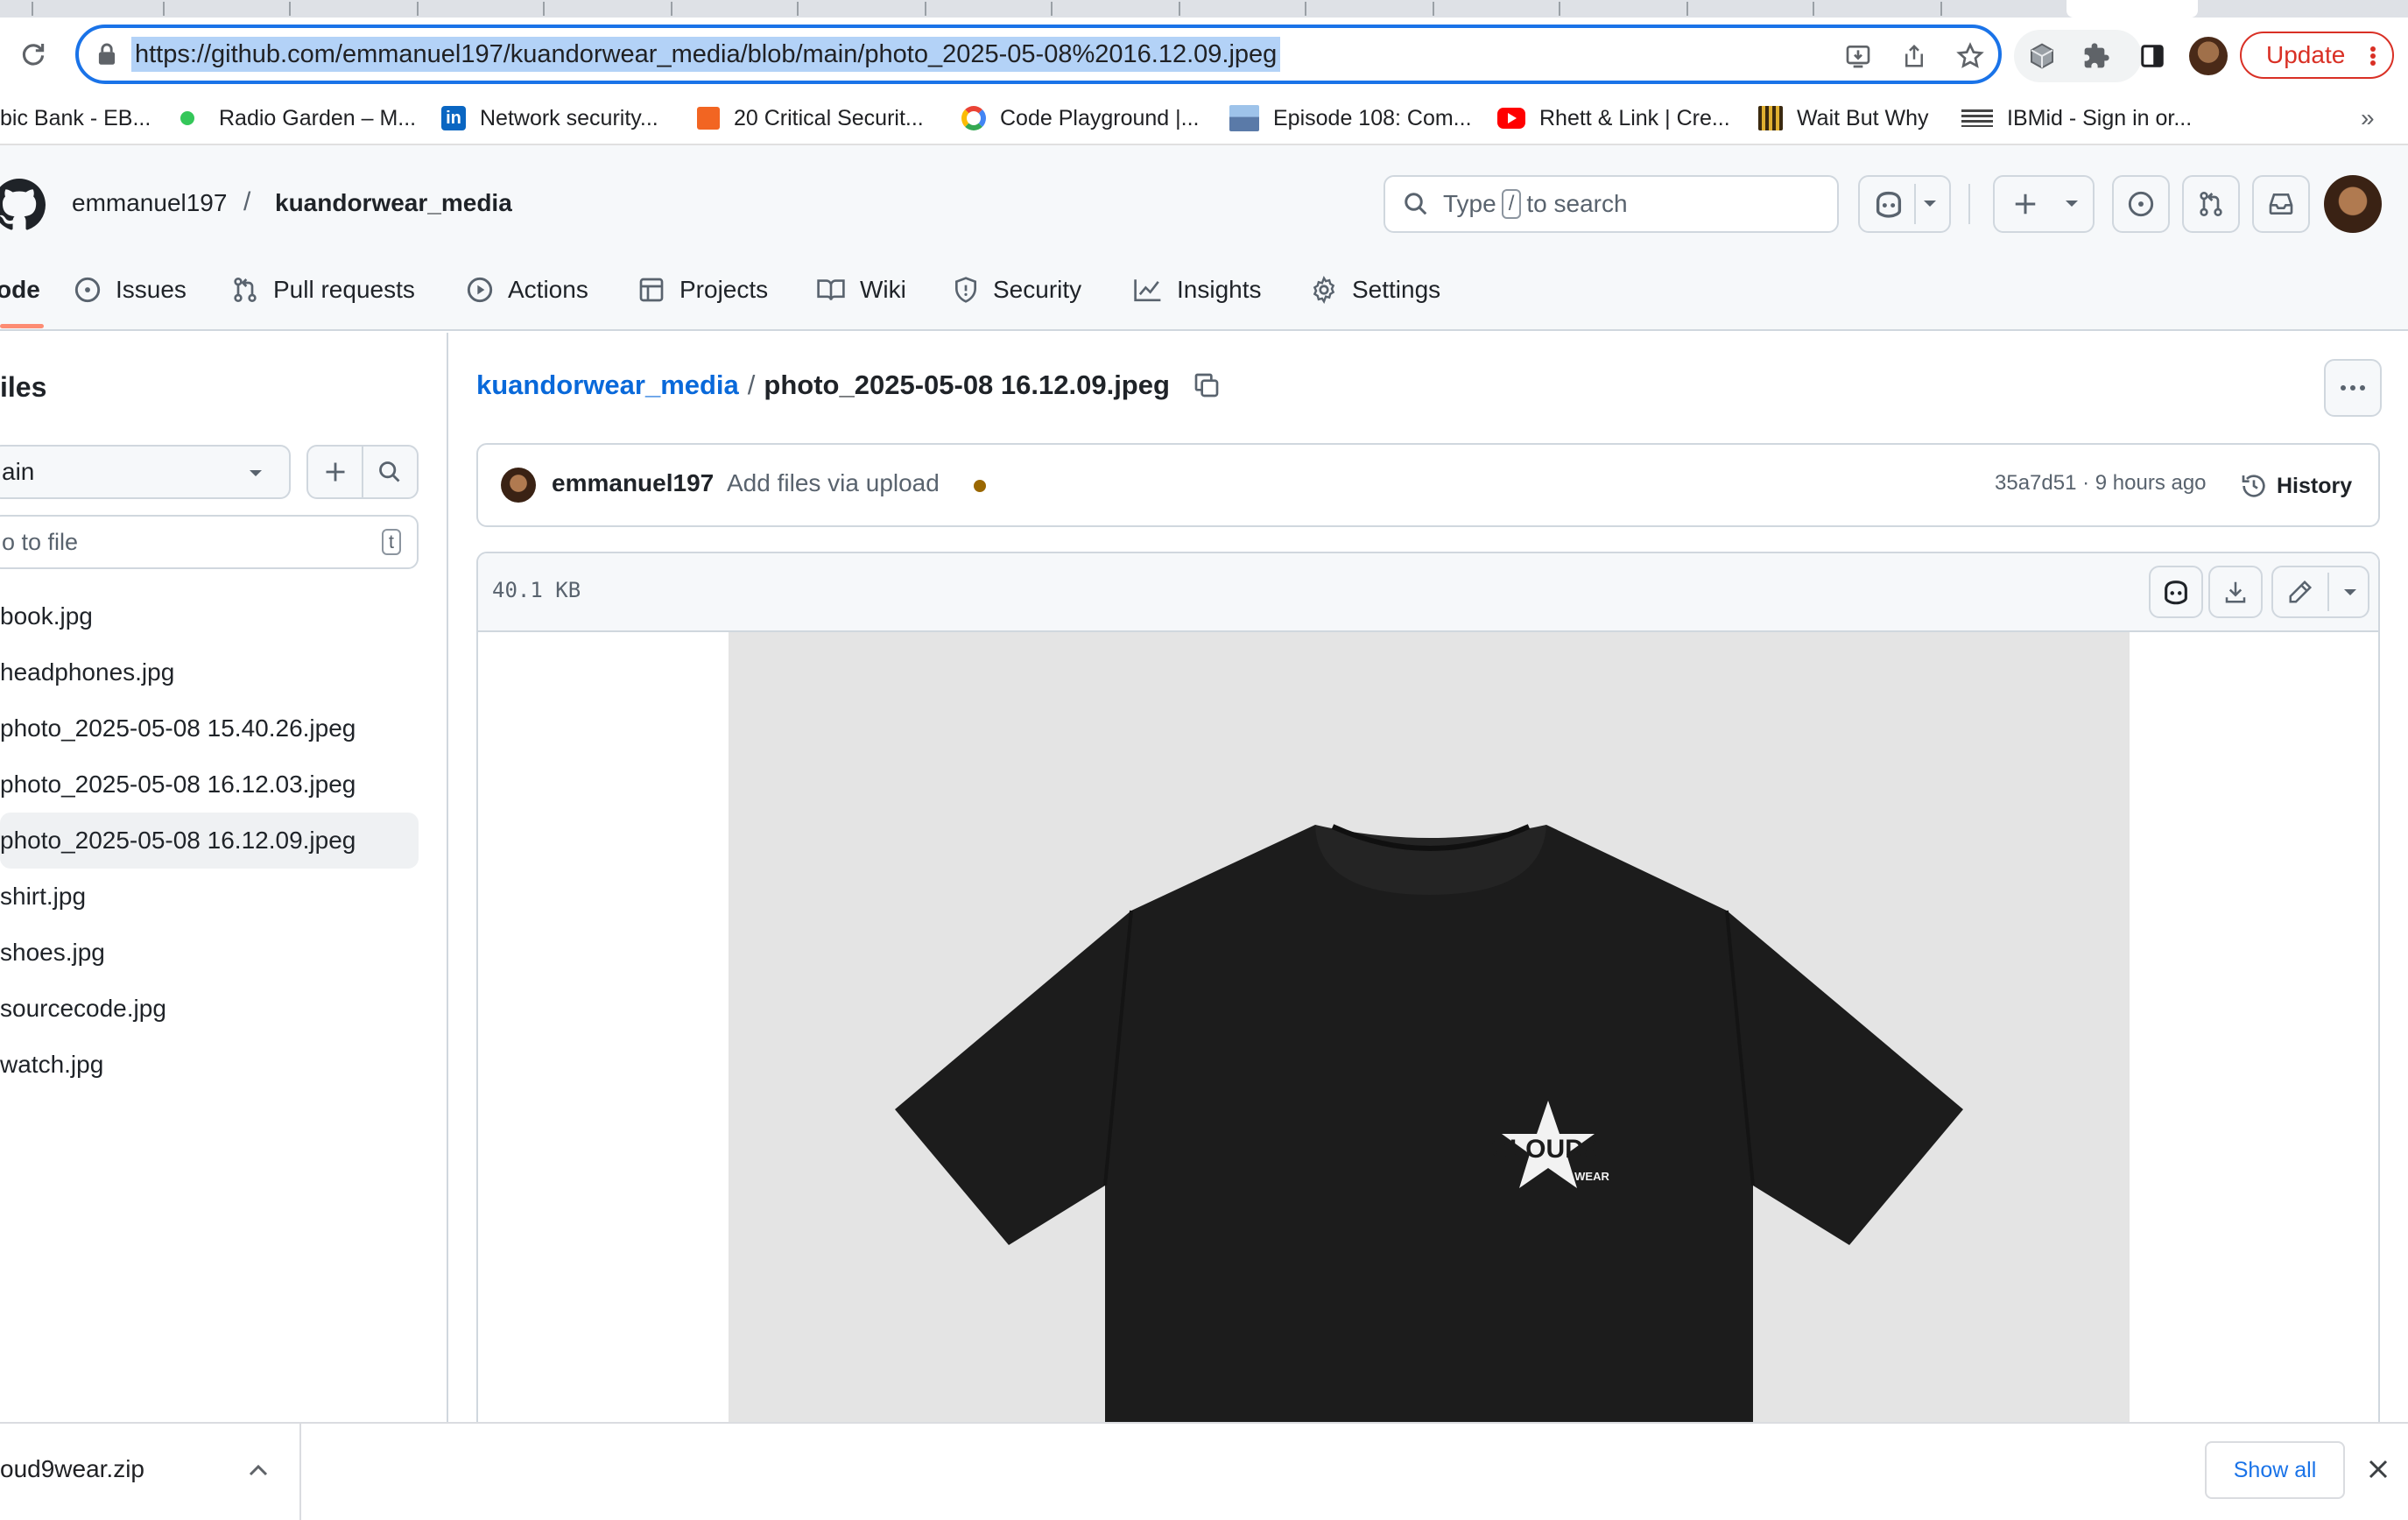  Describe the element at coordinates (2208, 56) in the screenshot. I see `profile-avatar` at that location.